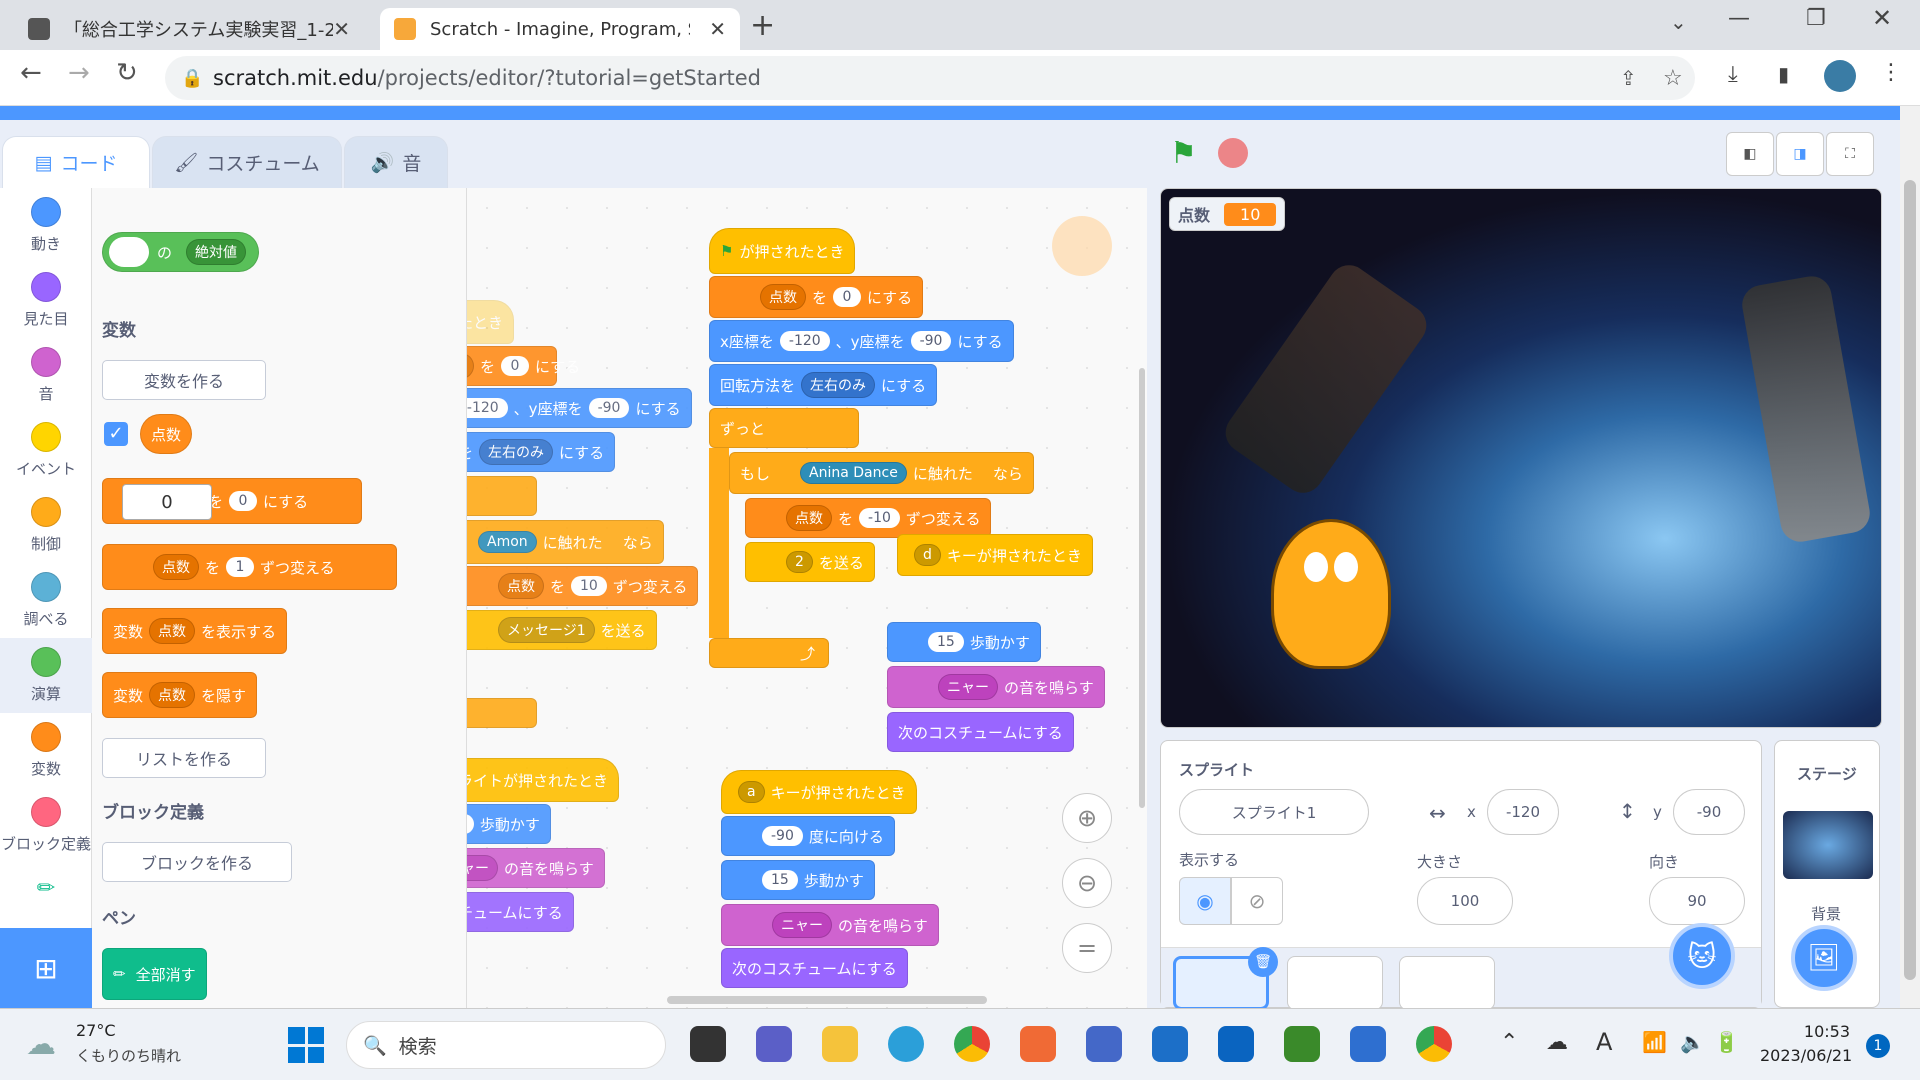 This screenshot has width=1920, height=1080. I want to click on rotation-style-block: 回転方法を 左右のみ にする, so click(823, 385).